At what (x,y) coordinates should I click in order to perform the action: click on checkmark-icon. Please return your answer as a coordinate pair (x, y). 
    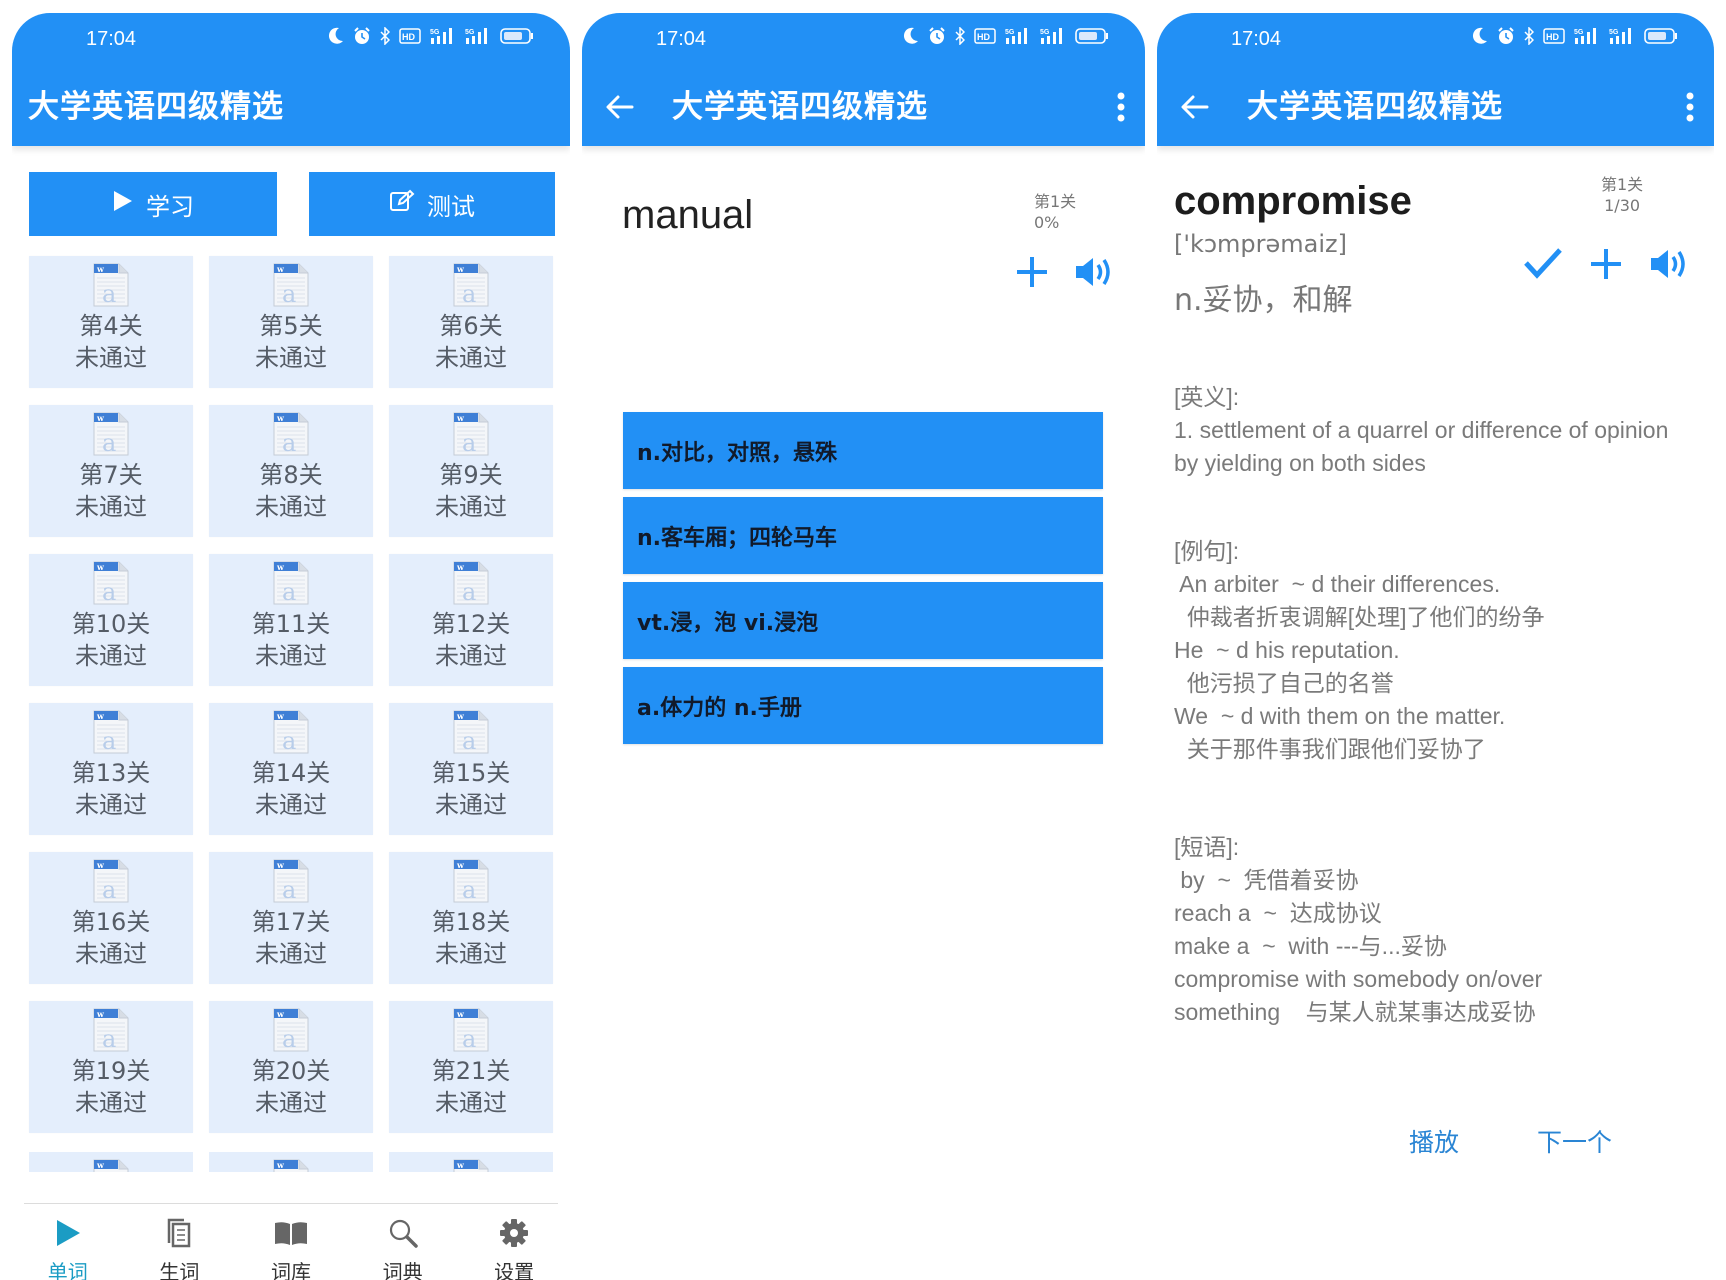
    Looking at the image, I should click on (1543, 263).